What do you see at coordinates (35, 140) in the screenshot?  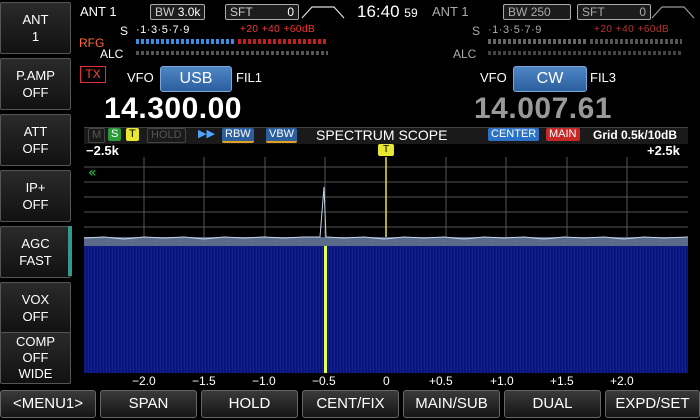 I see `att-button: ATT OFF` at bounding box center [35, 140].